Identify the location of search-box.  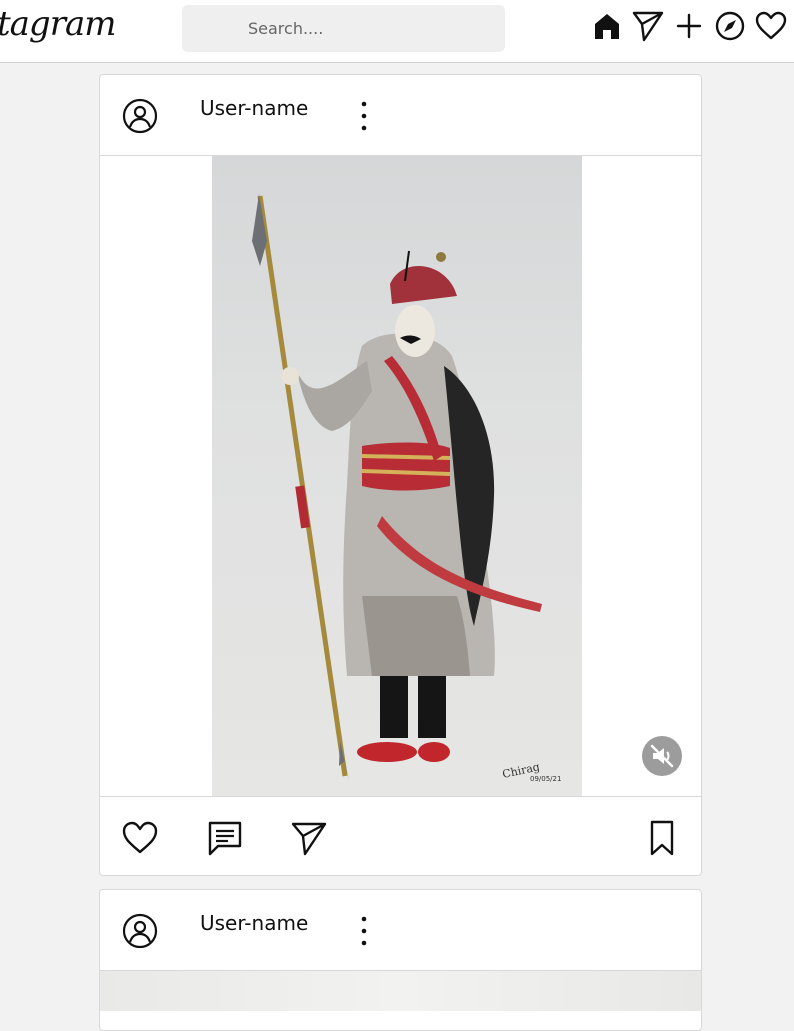
(343, 28).